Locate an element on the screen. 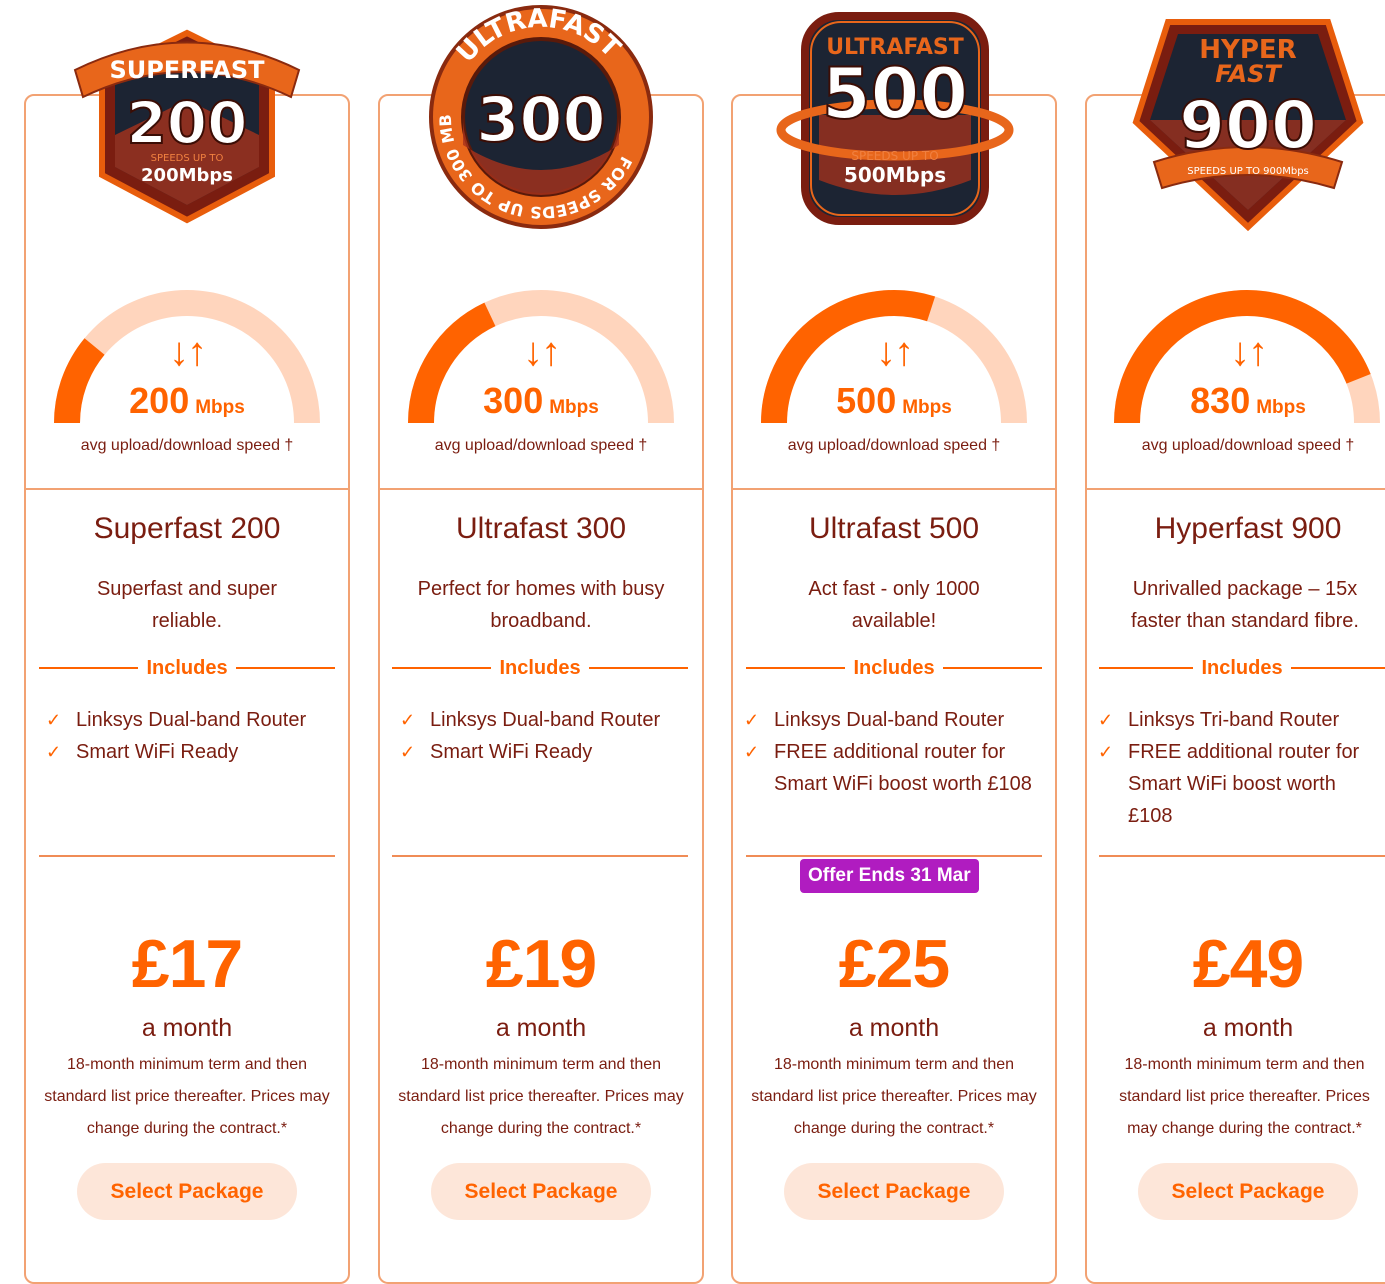 The width and height of the screenshot is (1385, 1284). hyperfast-900-badge-icon: HYPER FAST 900 SPEEDS UP TO 900Mbps is located at coordinates (1248, 124).